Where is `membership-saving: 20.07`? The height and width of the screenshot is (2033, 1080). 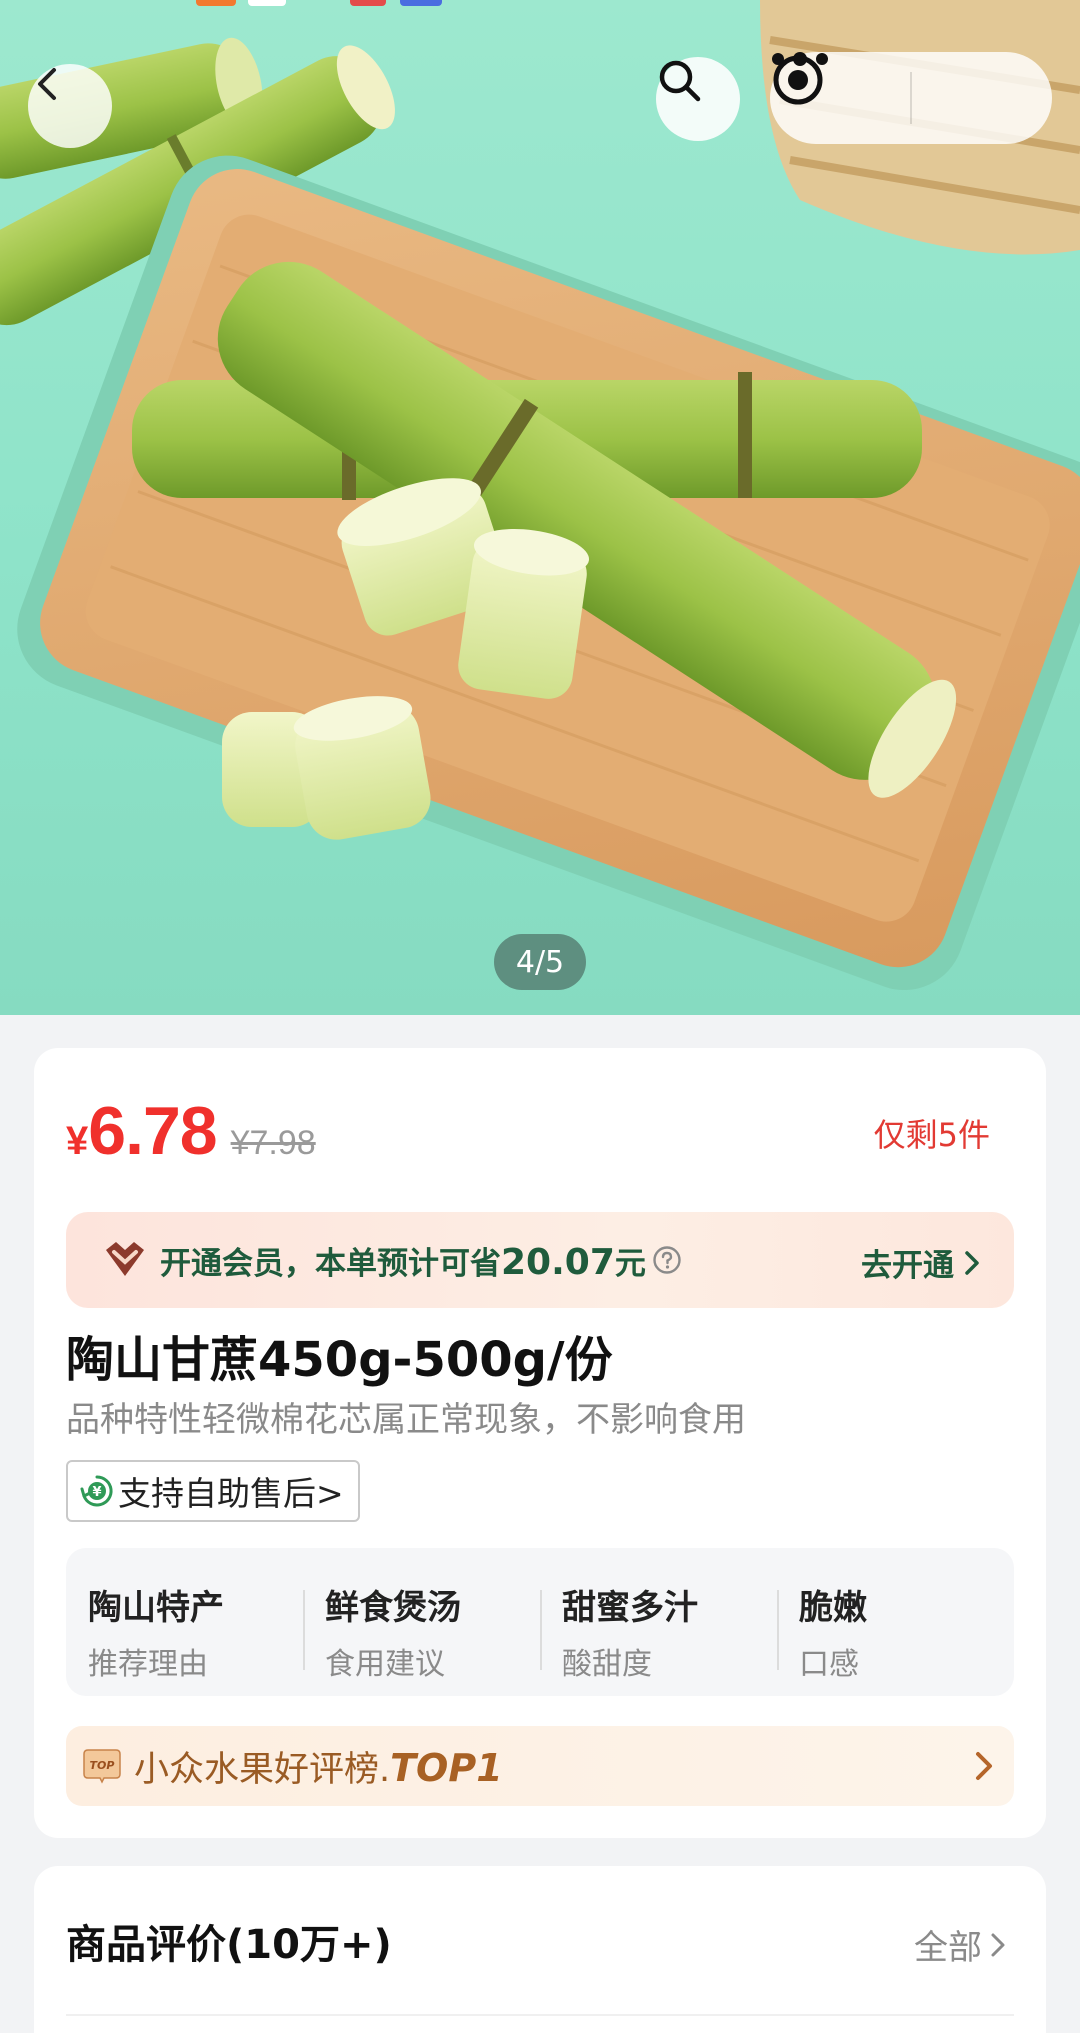
membership-saving: 20.07 is located at coordinates (558, 1262).